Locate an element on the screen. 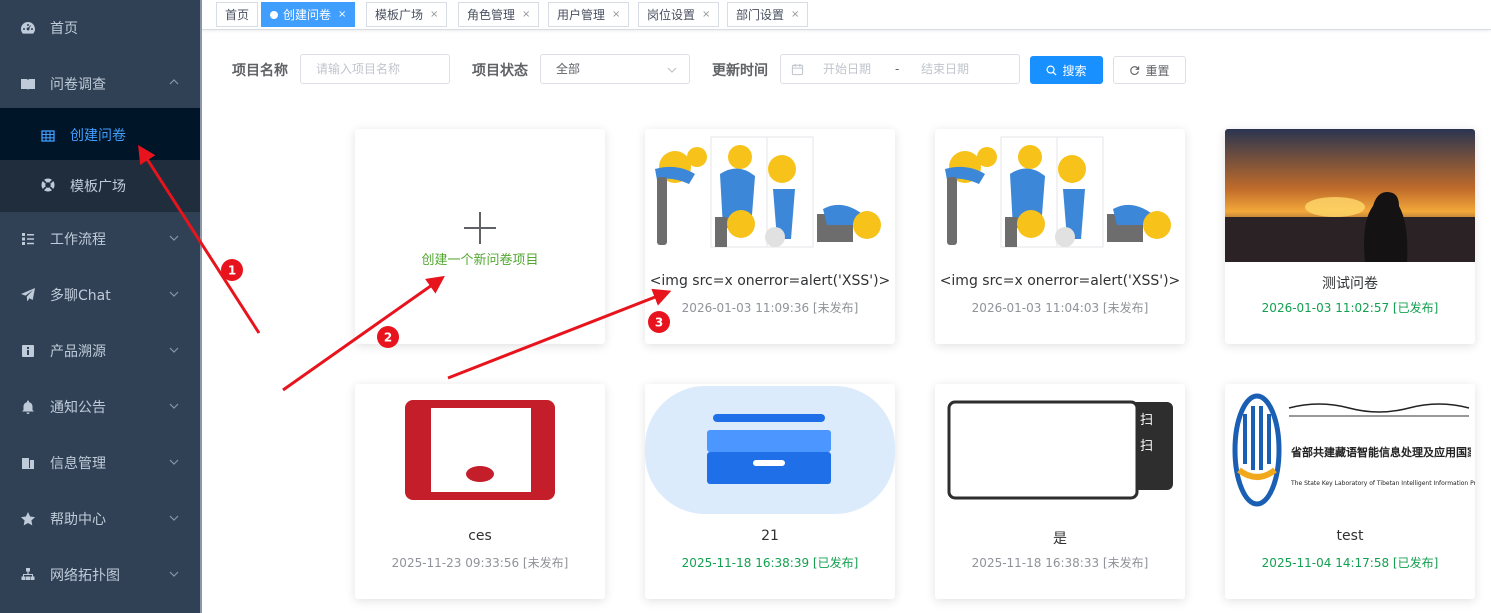 The image size is (1491, 613). project-status-value: 全部 is located at coordinates (568, 69).